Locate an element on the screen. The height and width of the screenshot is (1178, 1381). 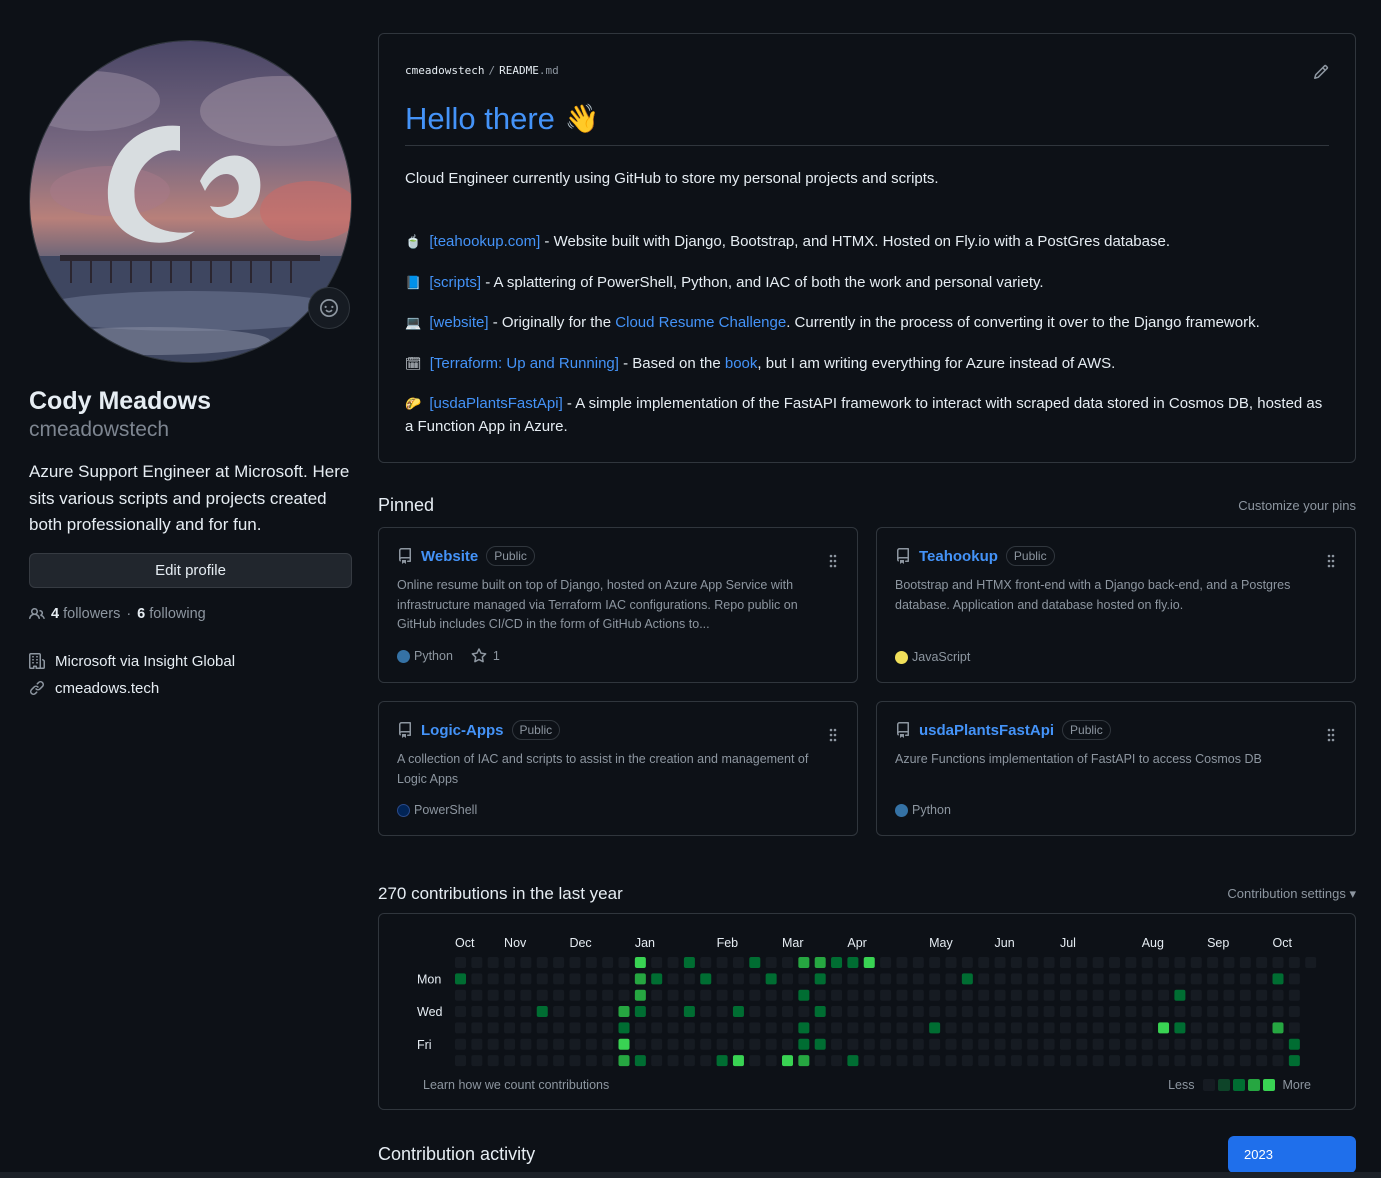
repo-stars-link: 1 is located at coordinates (485, 656).